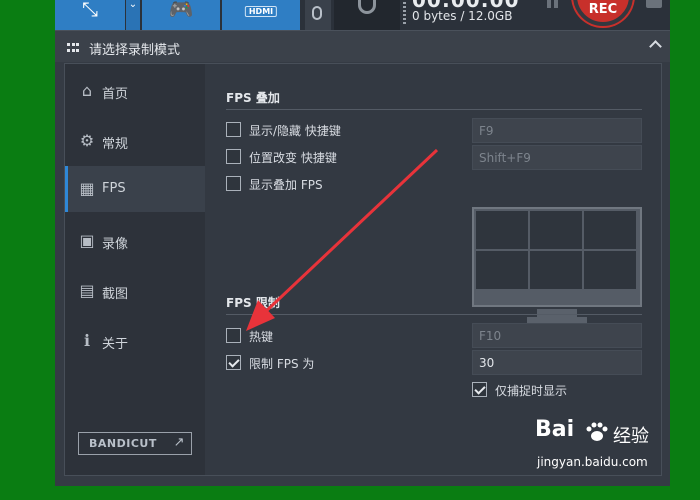  I want to click on device-record-mode-button: HDMI, so click(261, 15).